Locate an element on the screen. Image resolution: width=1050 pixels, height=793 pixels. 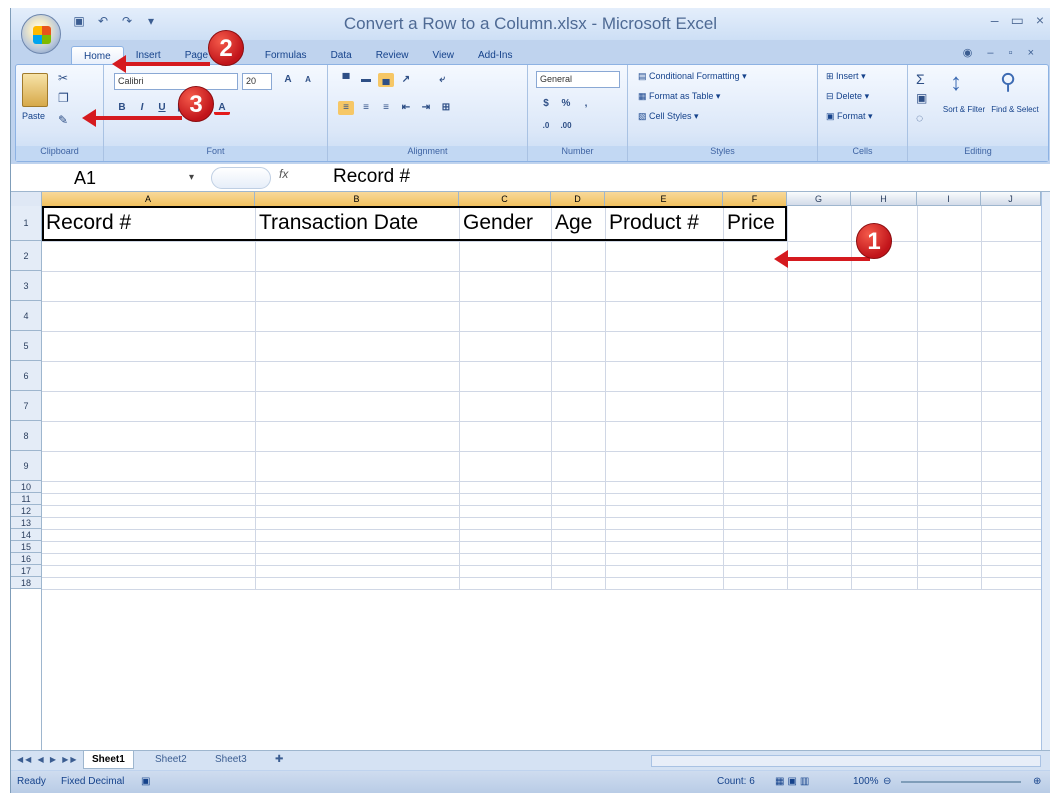
close-button: × is located at coordinates (1040, 20).